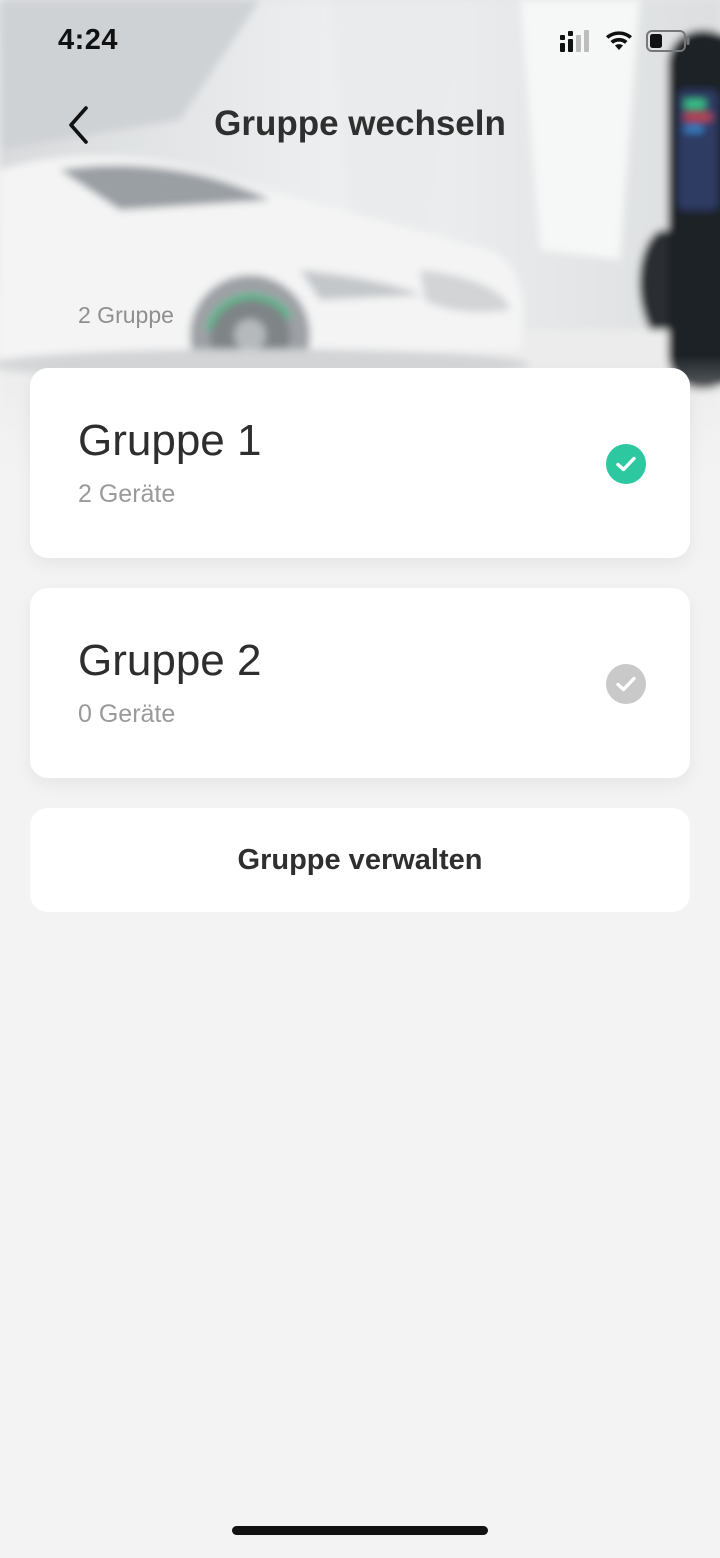 Image resolution: width=720 pixels, height=1558 pixels. Describe the element at coordinates (360, 860) in the screenshot. I see `manage-groups-button: Gruppe verwalten` at that location.